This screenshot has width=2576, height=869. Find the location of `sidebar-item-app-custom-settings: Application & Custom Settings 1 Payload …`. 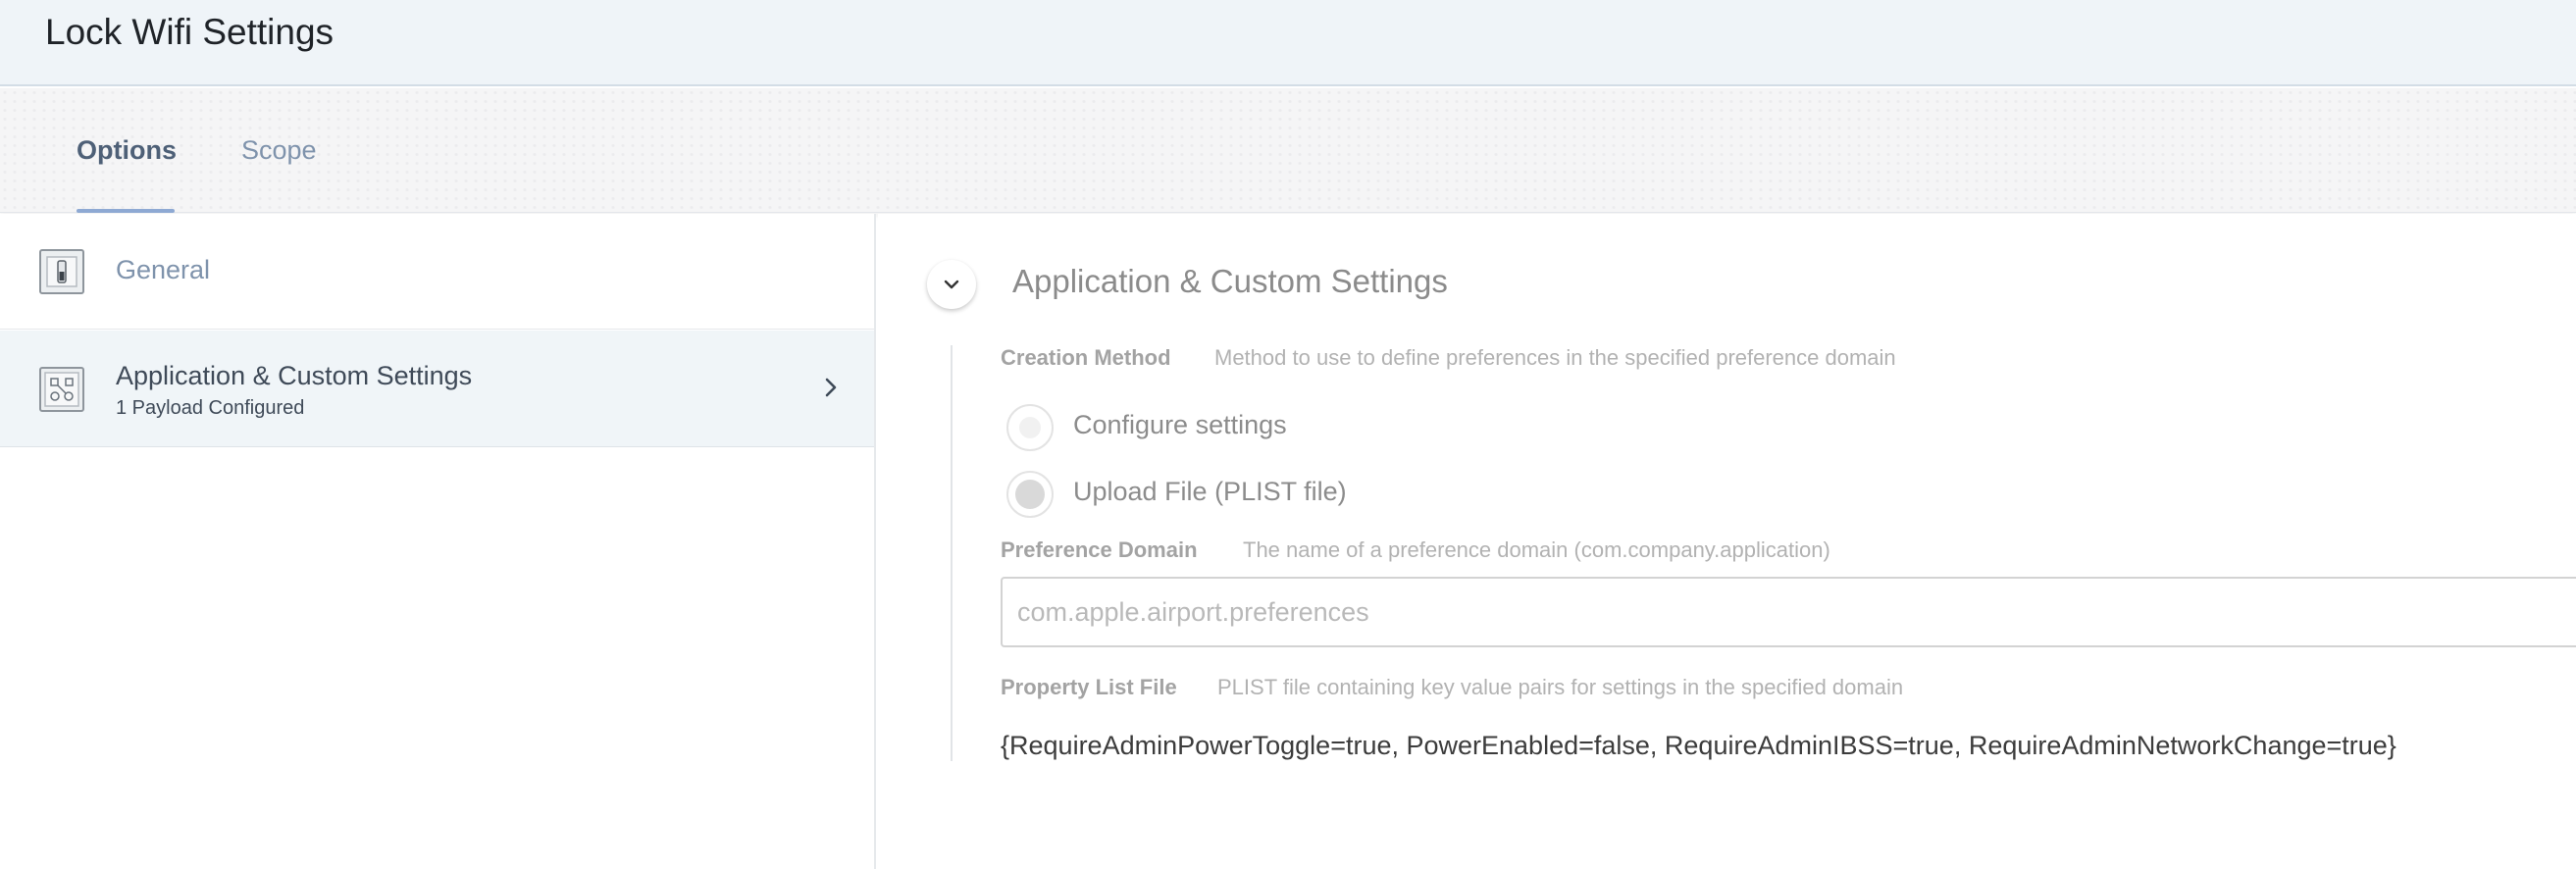

sidebar-item-app-custom-settings: Application & Custom Settings 1 Payload … is located at coordinates (437, 389).